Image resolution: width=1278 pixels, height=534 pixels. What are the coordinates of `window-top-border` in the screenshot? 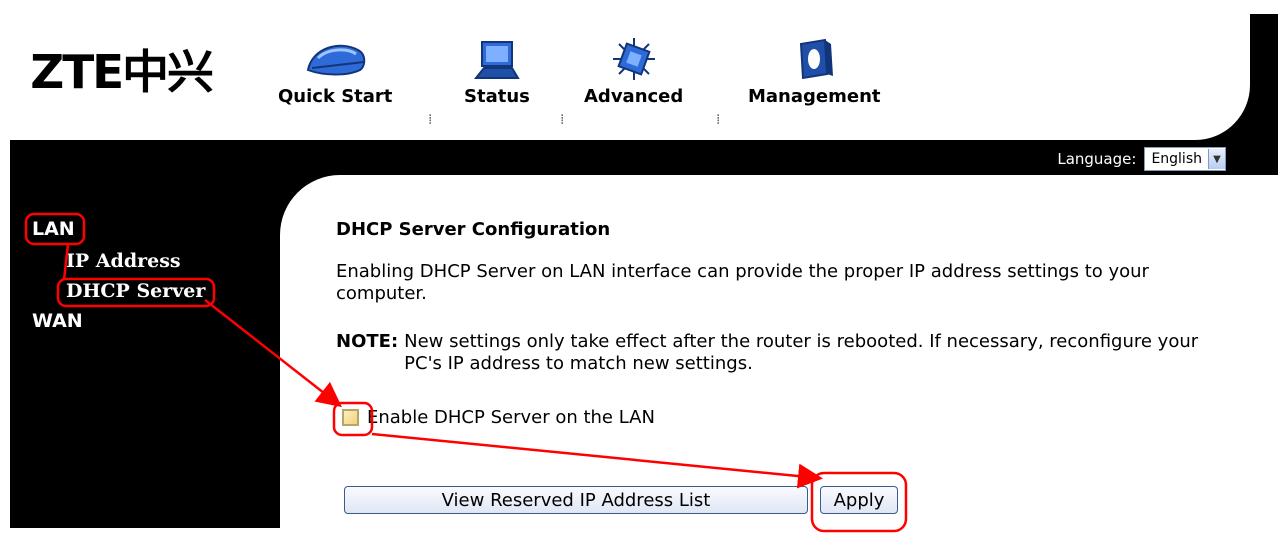 It's located at (639, 7).